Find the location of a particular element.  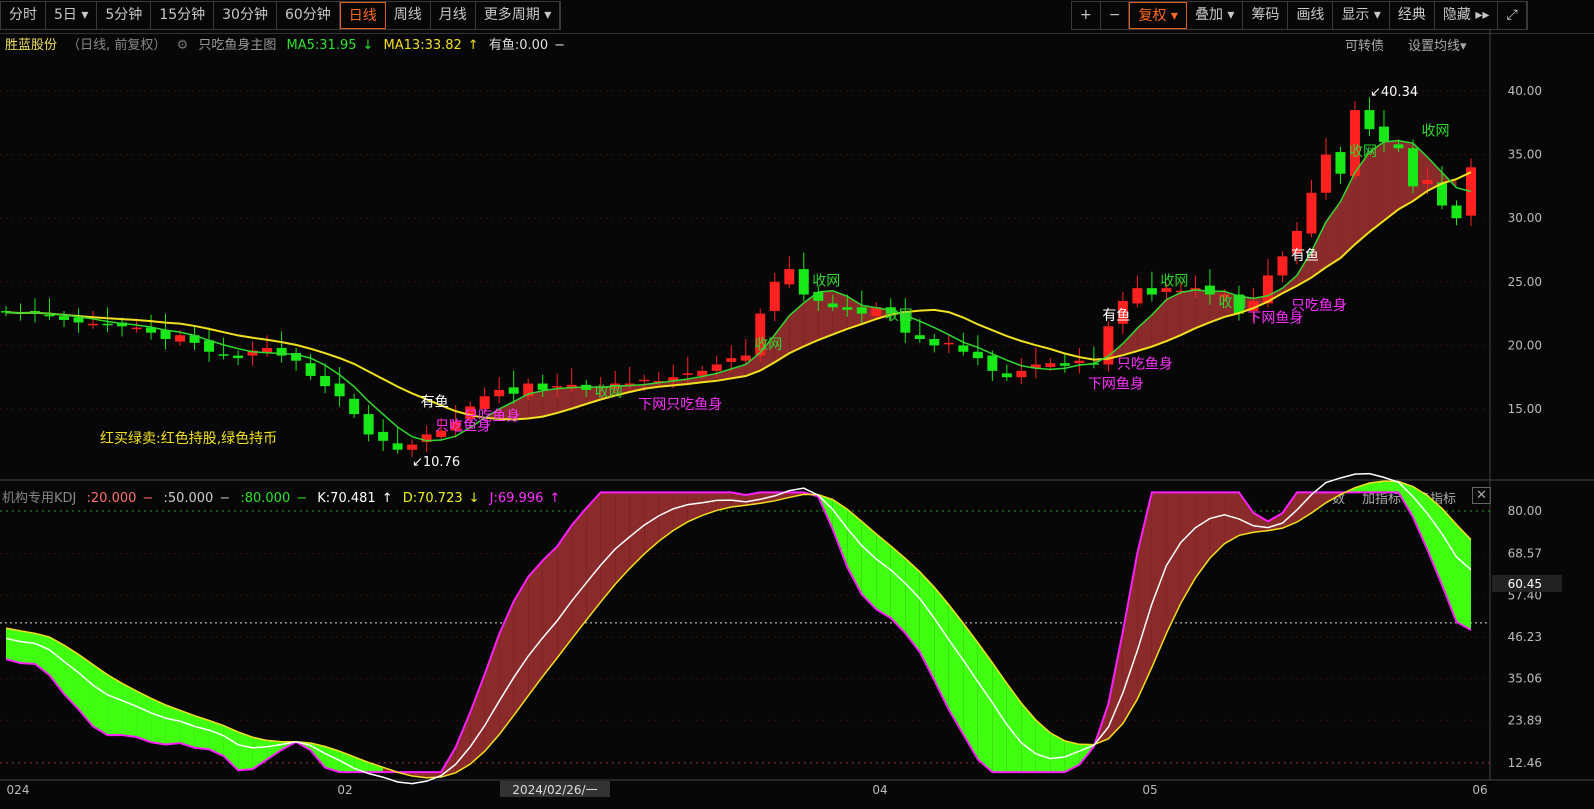

date-tick: 04 is located at coordinates (879, 790).